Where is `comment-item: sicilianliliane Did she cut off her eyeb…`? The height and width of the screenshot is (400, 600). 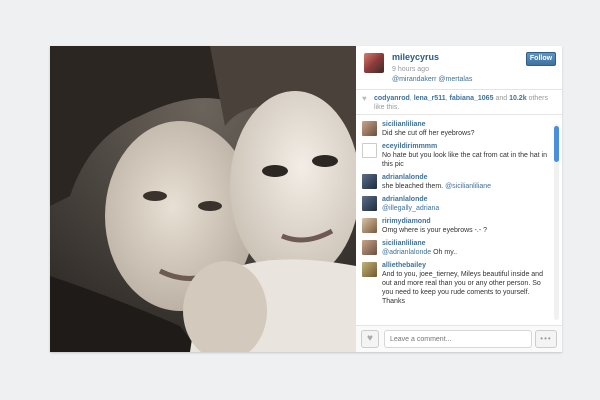 comment-item: sicilianliliane Did she cut off her eyeb… is located at coordinates (459, 129).